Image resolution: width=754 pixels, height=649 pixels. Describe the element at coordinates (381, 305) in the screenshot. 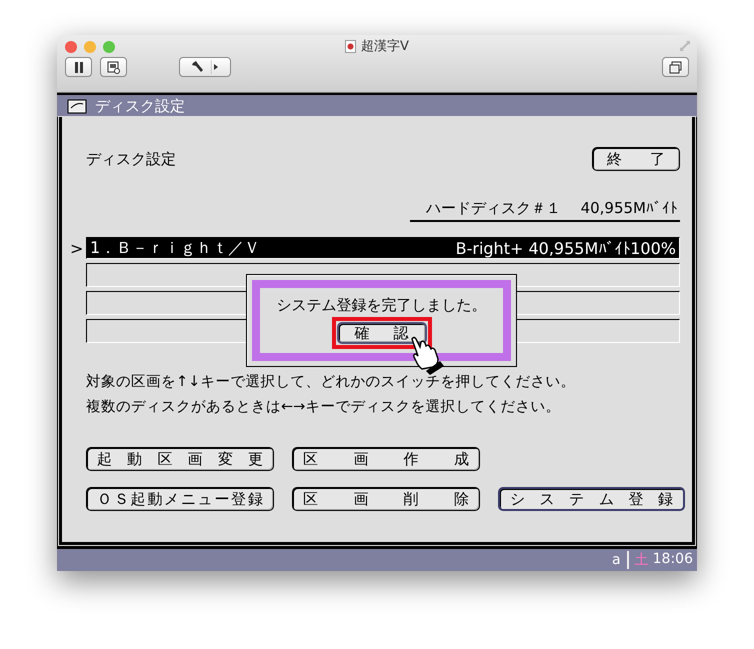

I see `dialog-message: システム登録を完了しました。` at that location.